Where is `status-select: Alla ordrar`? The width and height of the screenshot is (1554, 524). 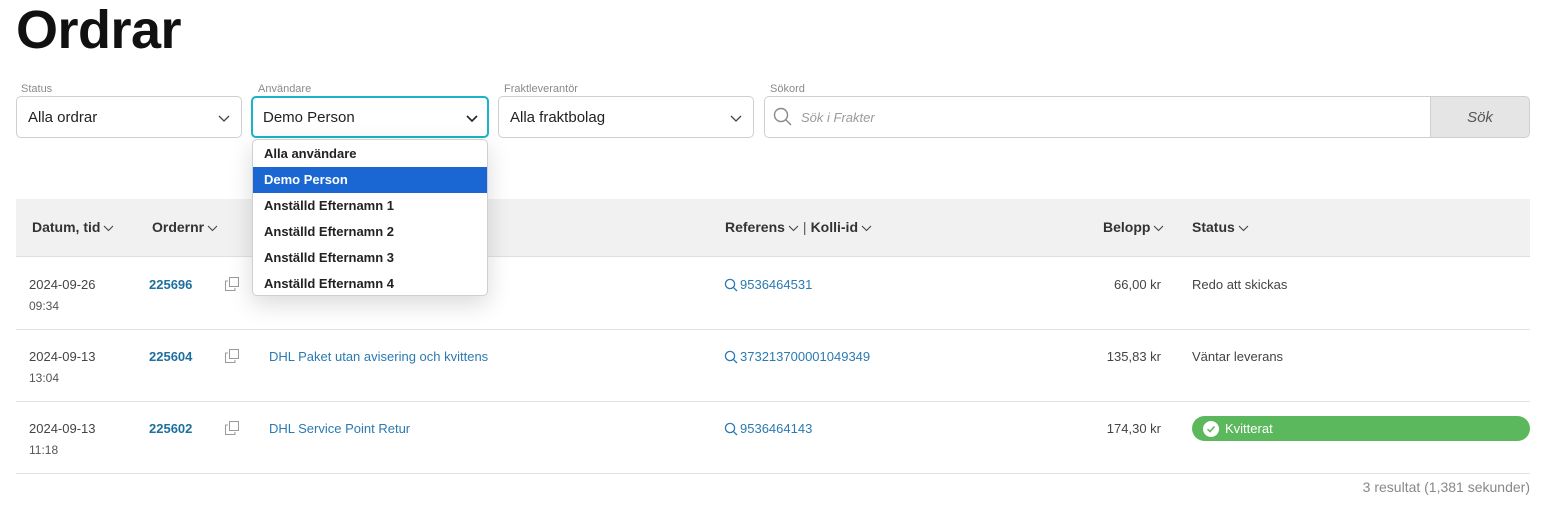
status-select: Alla ordrar is located at coordinates (129, 117).